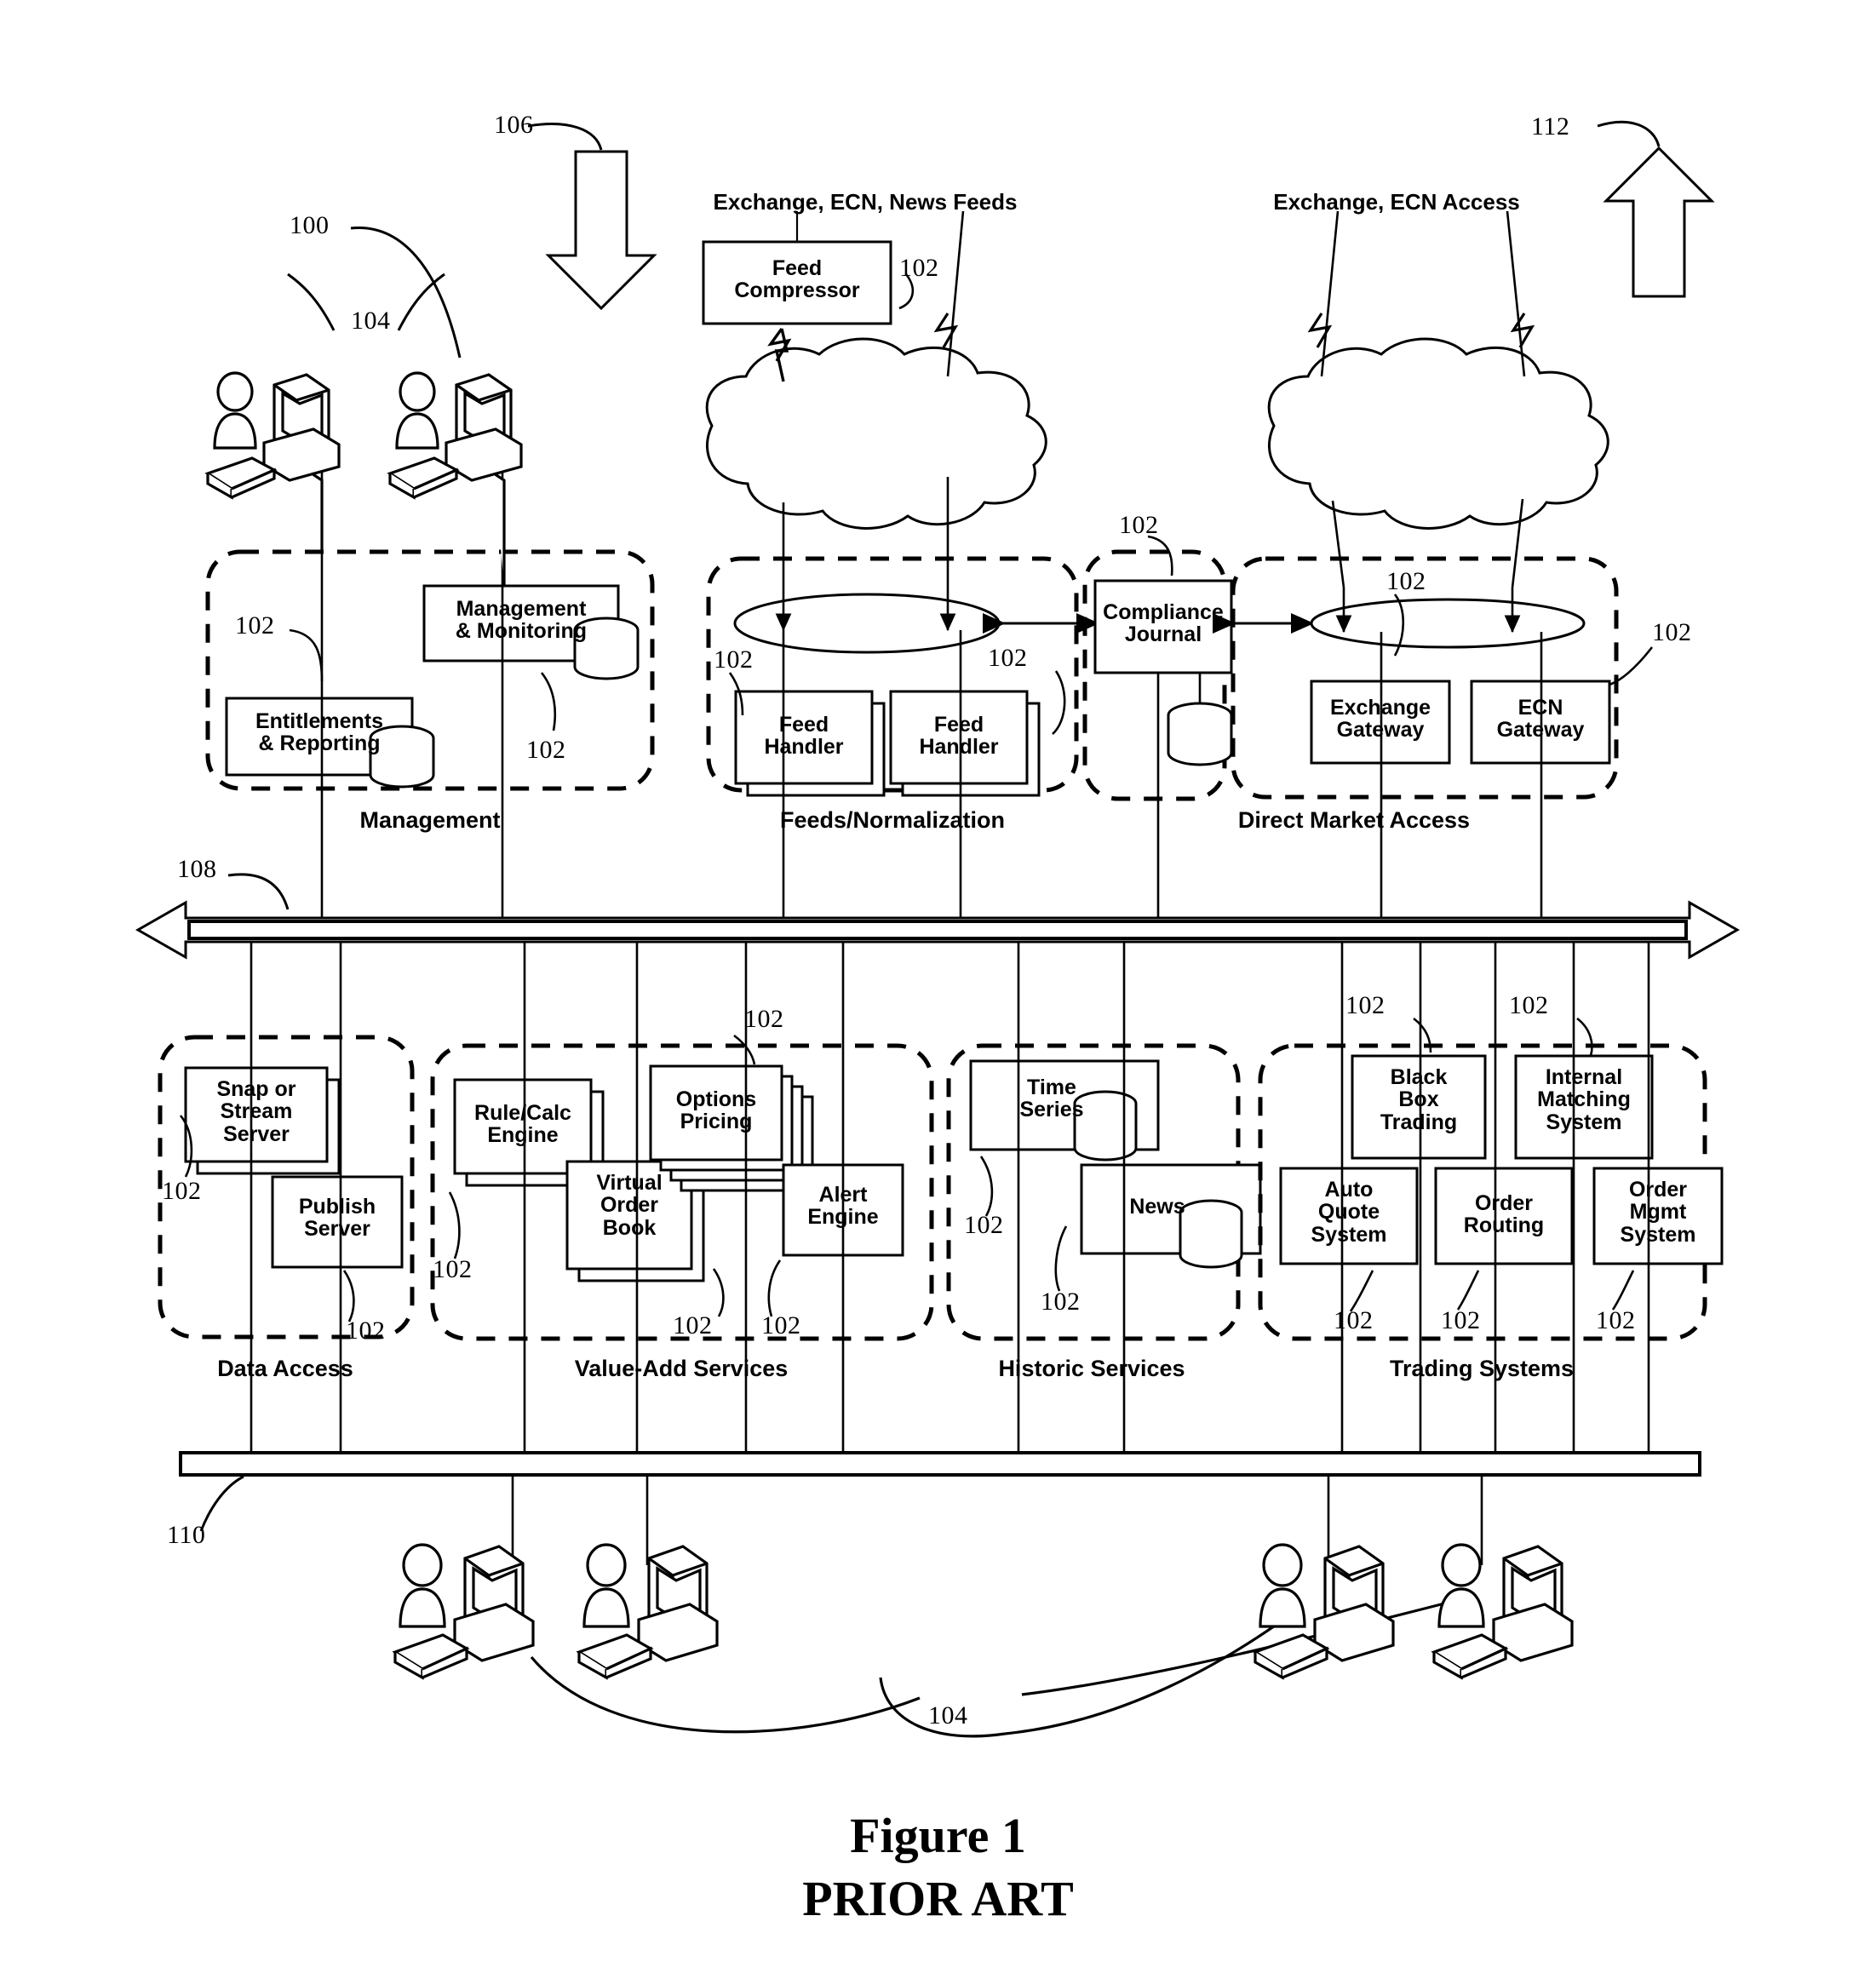 This screenshot has width=1876, height=1979. Describe the element at coordinates (716, 1110) in the screenshot. I see `node-options-pricing: Options Pricing` at that location.